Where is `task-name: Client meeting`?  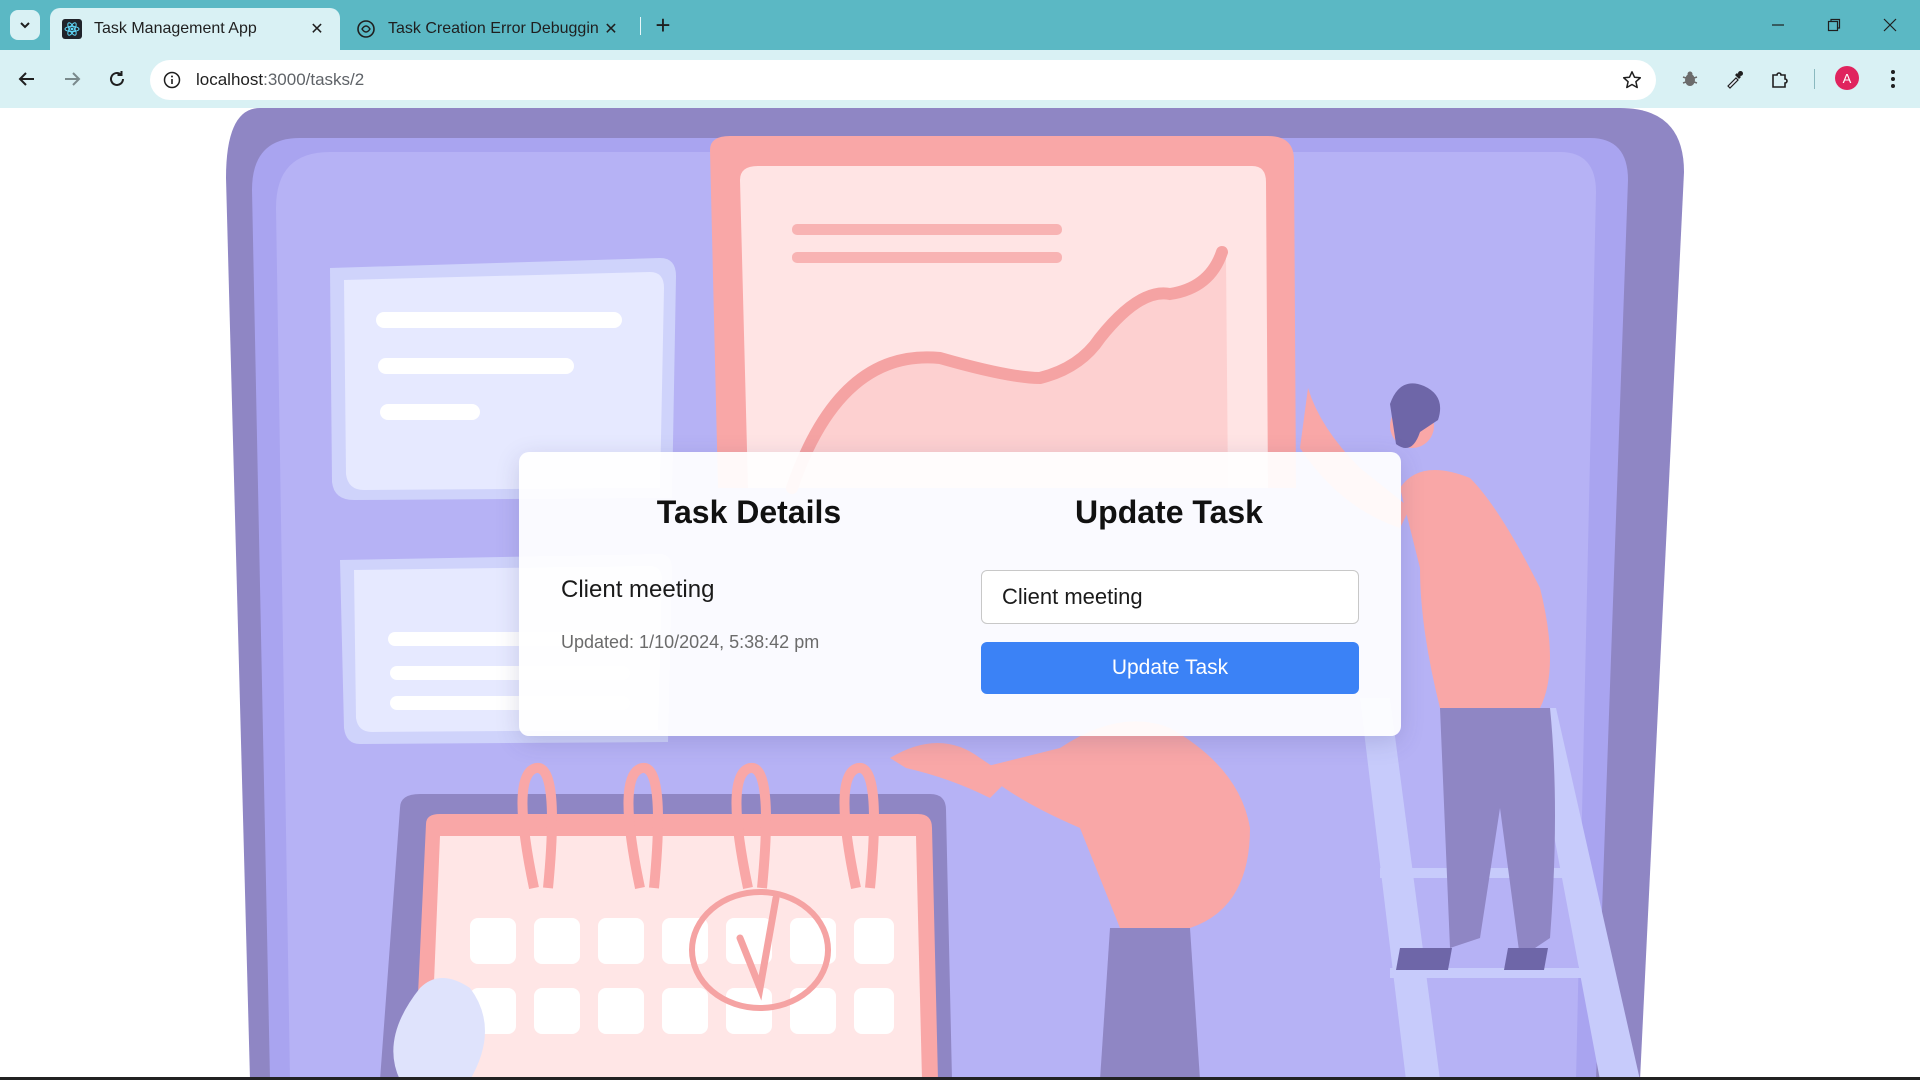
task-name: Client meeting is located at coordinates (638, 589).